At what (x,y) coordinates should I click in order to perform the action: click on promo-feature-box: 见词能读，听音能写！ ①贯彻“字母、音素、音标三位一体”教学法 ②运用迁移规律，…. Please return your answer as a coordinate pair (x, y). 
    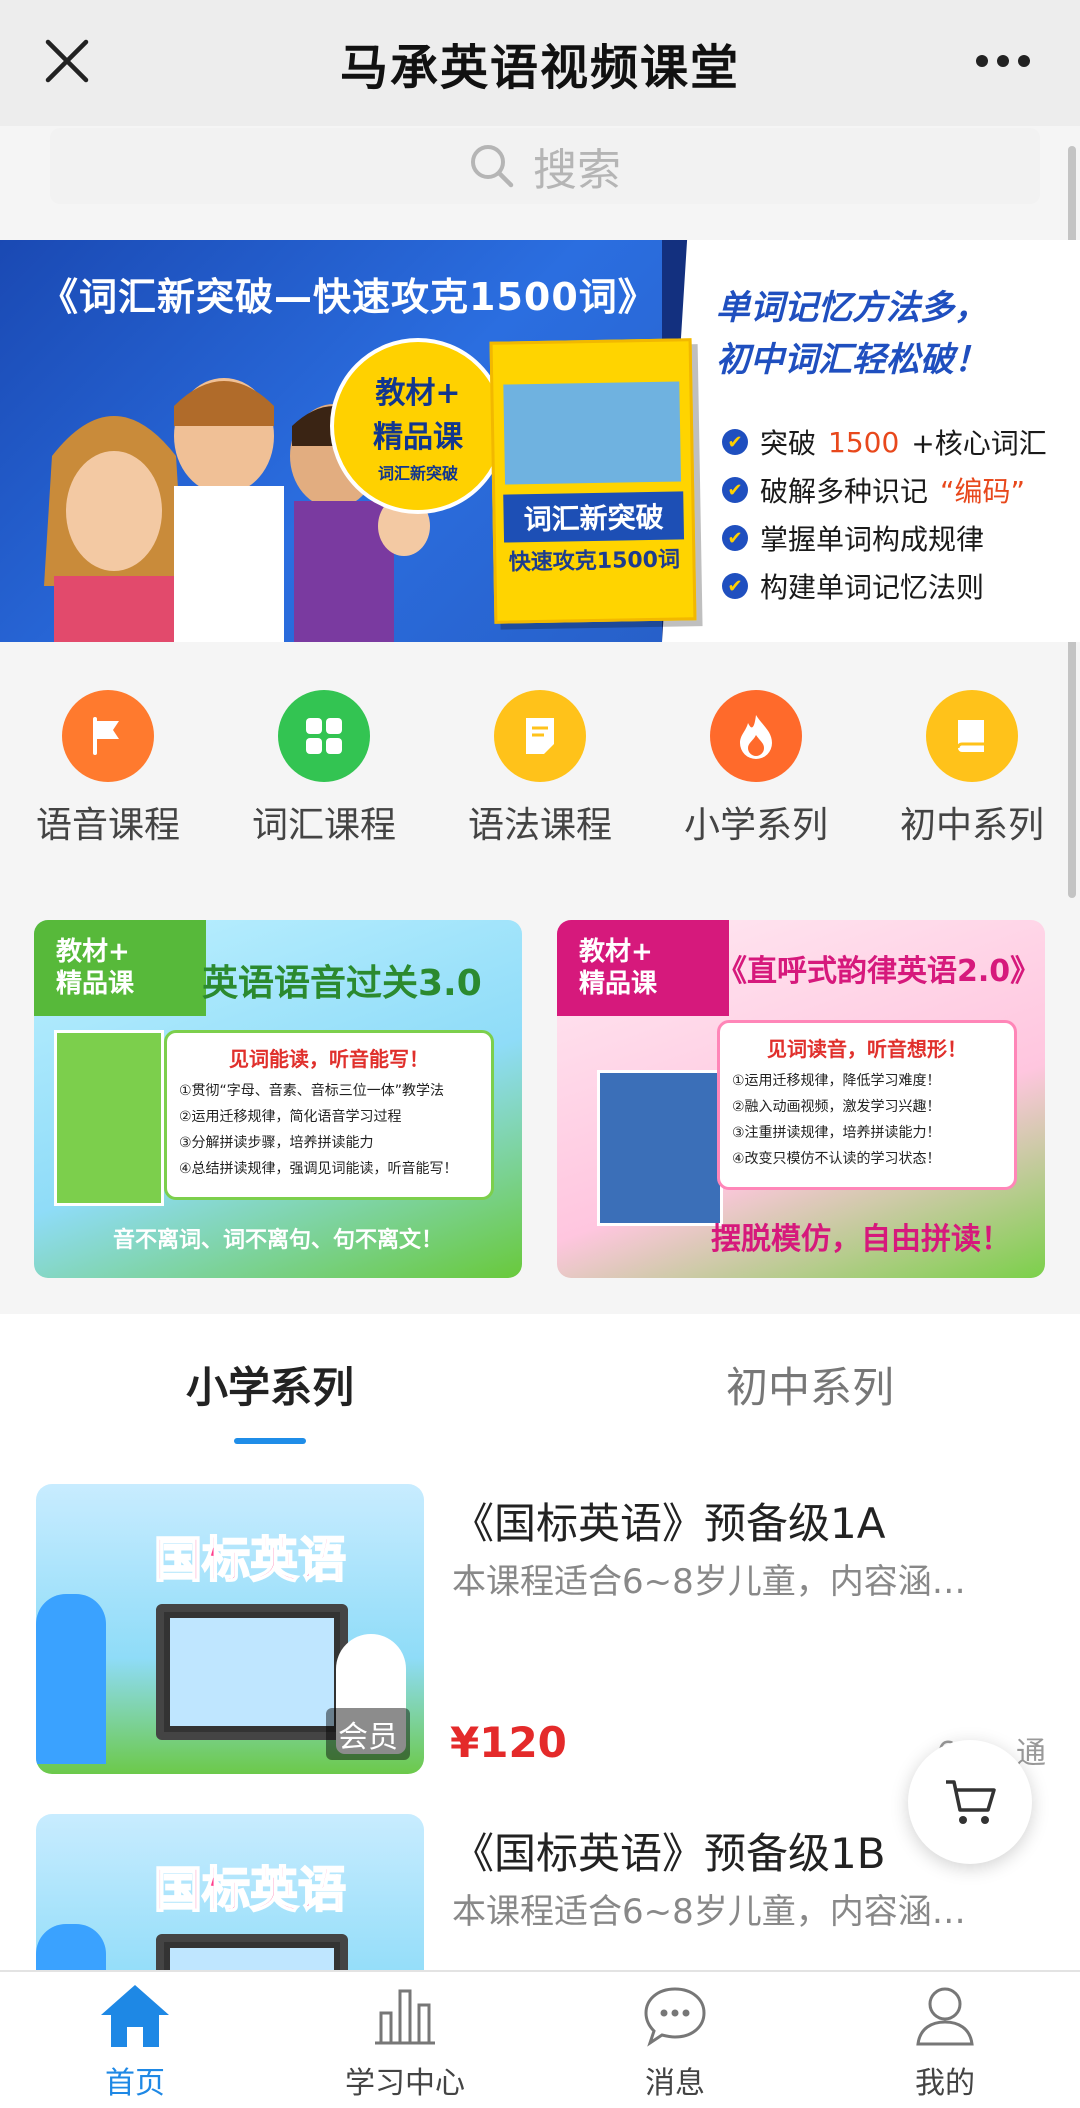
    Looking at the image, I should click on (329, 1115).